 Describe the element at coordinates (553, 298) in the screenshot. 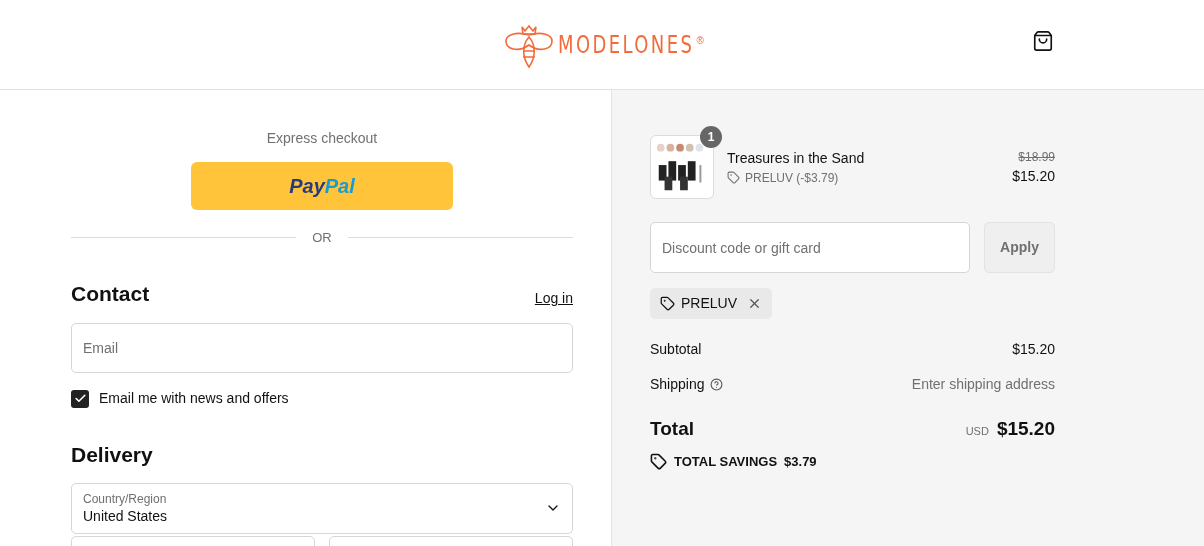

I see `login-link: Log in` at that location.